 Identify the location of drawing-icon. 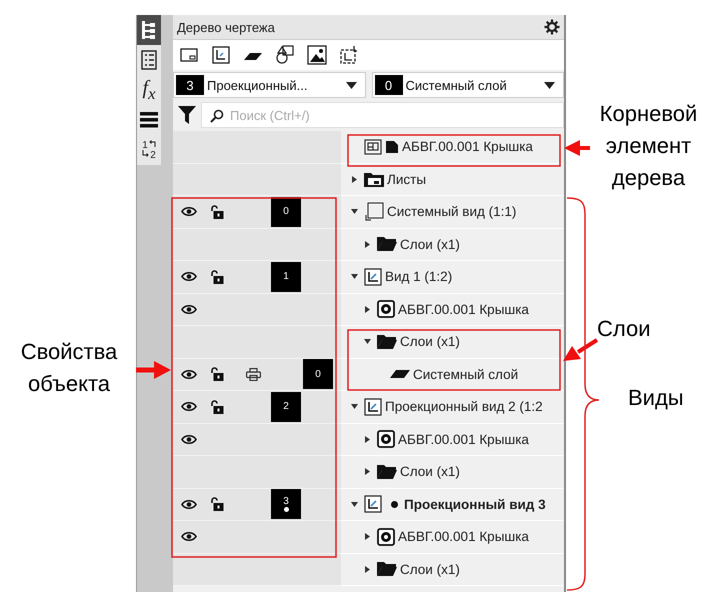
(373, 146).